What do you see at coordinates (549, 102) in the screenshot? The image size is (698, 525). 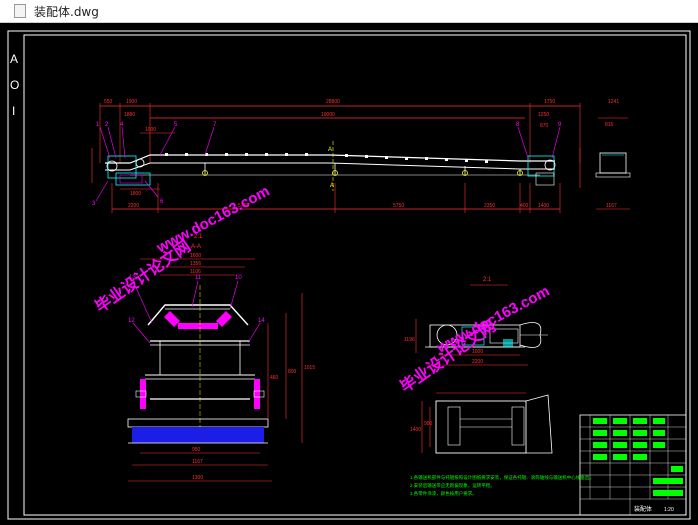 I see `dim-top-3: 1750` at bounding box center [549, 102].